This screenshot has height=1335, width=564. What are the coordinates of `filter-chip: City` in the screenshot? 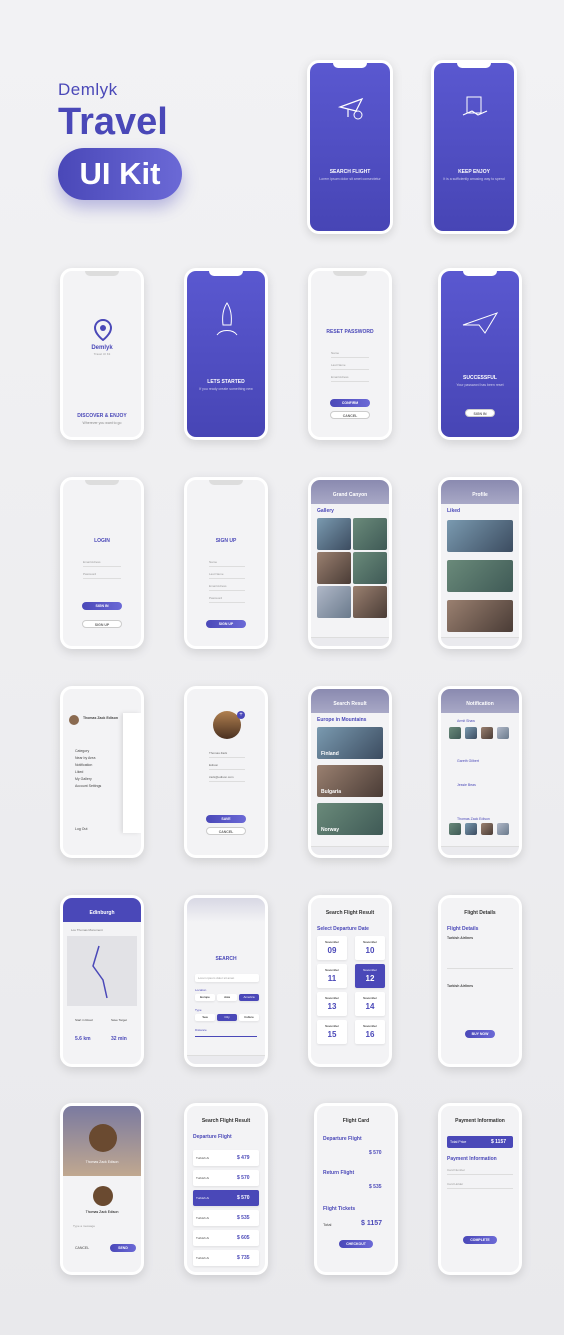 It's located at (227, 1017).